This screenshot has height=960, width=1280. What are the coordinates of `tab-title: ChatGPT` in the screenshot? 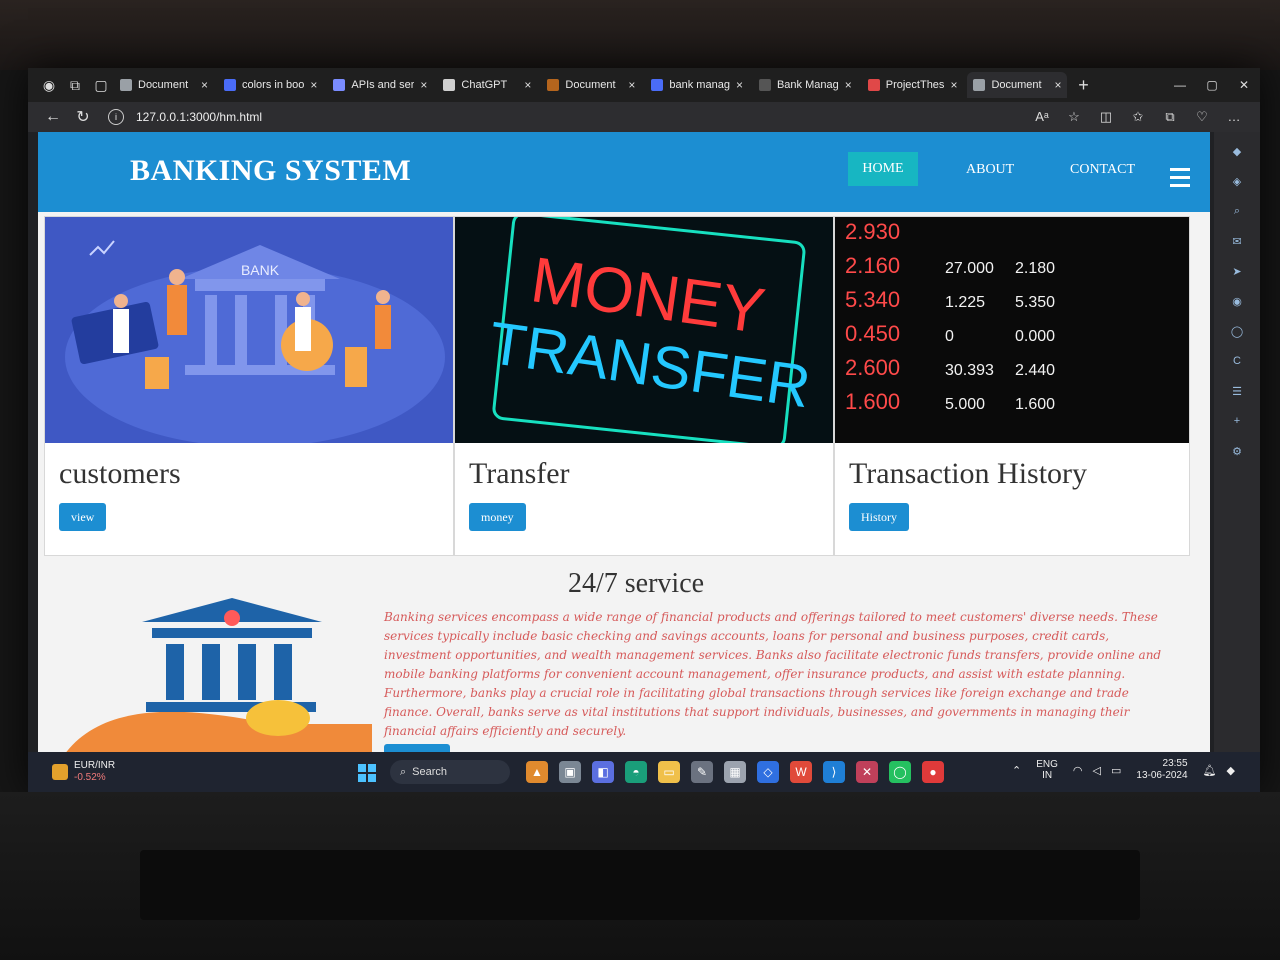 It's located at (484, 85).